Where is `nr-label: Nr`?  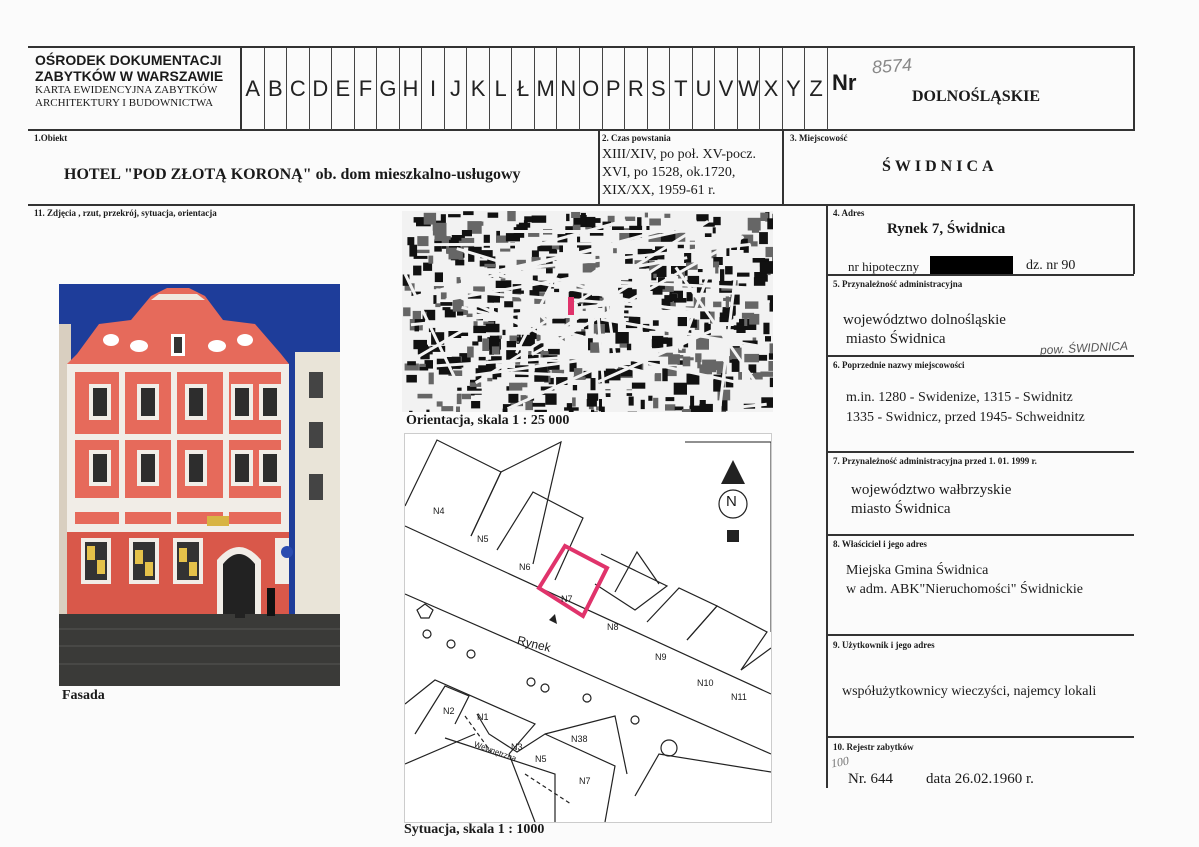
nr-label: Nr is located at coordinates (844, 82).